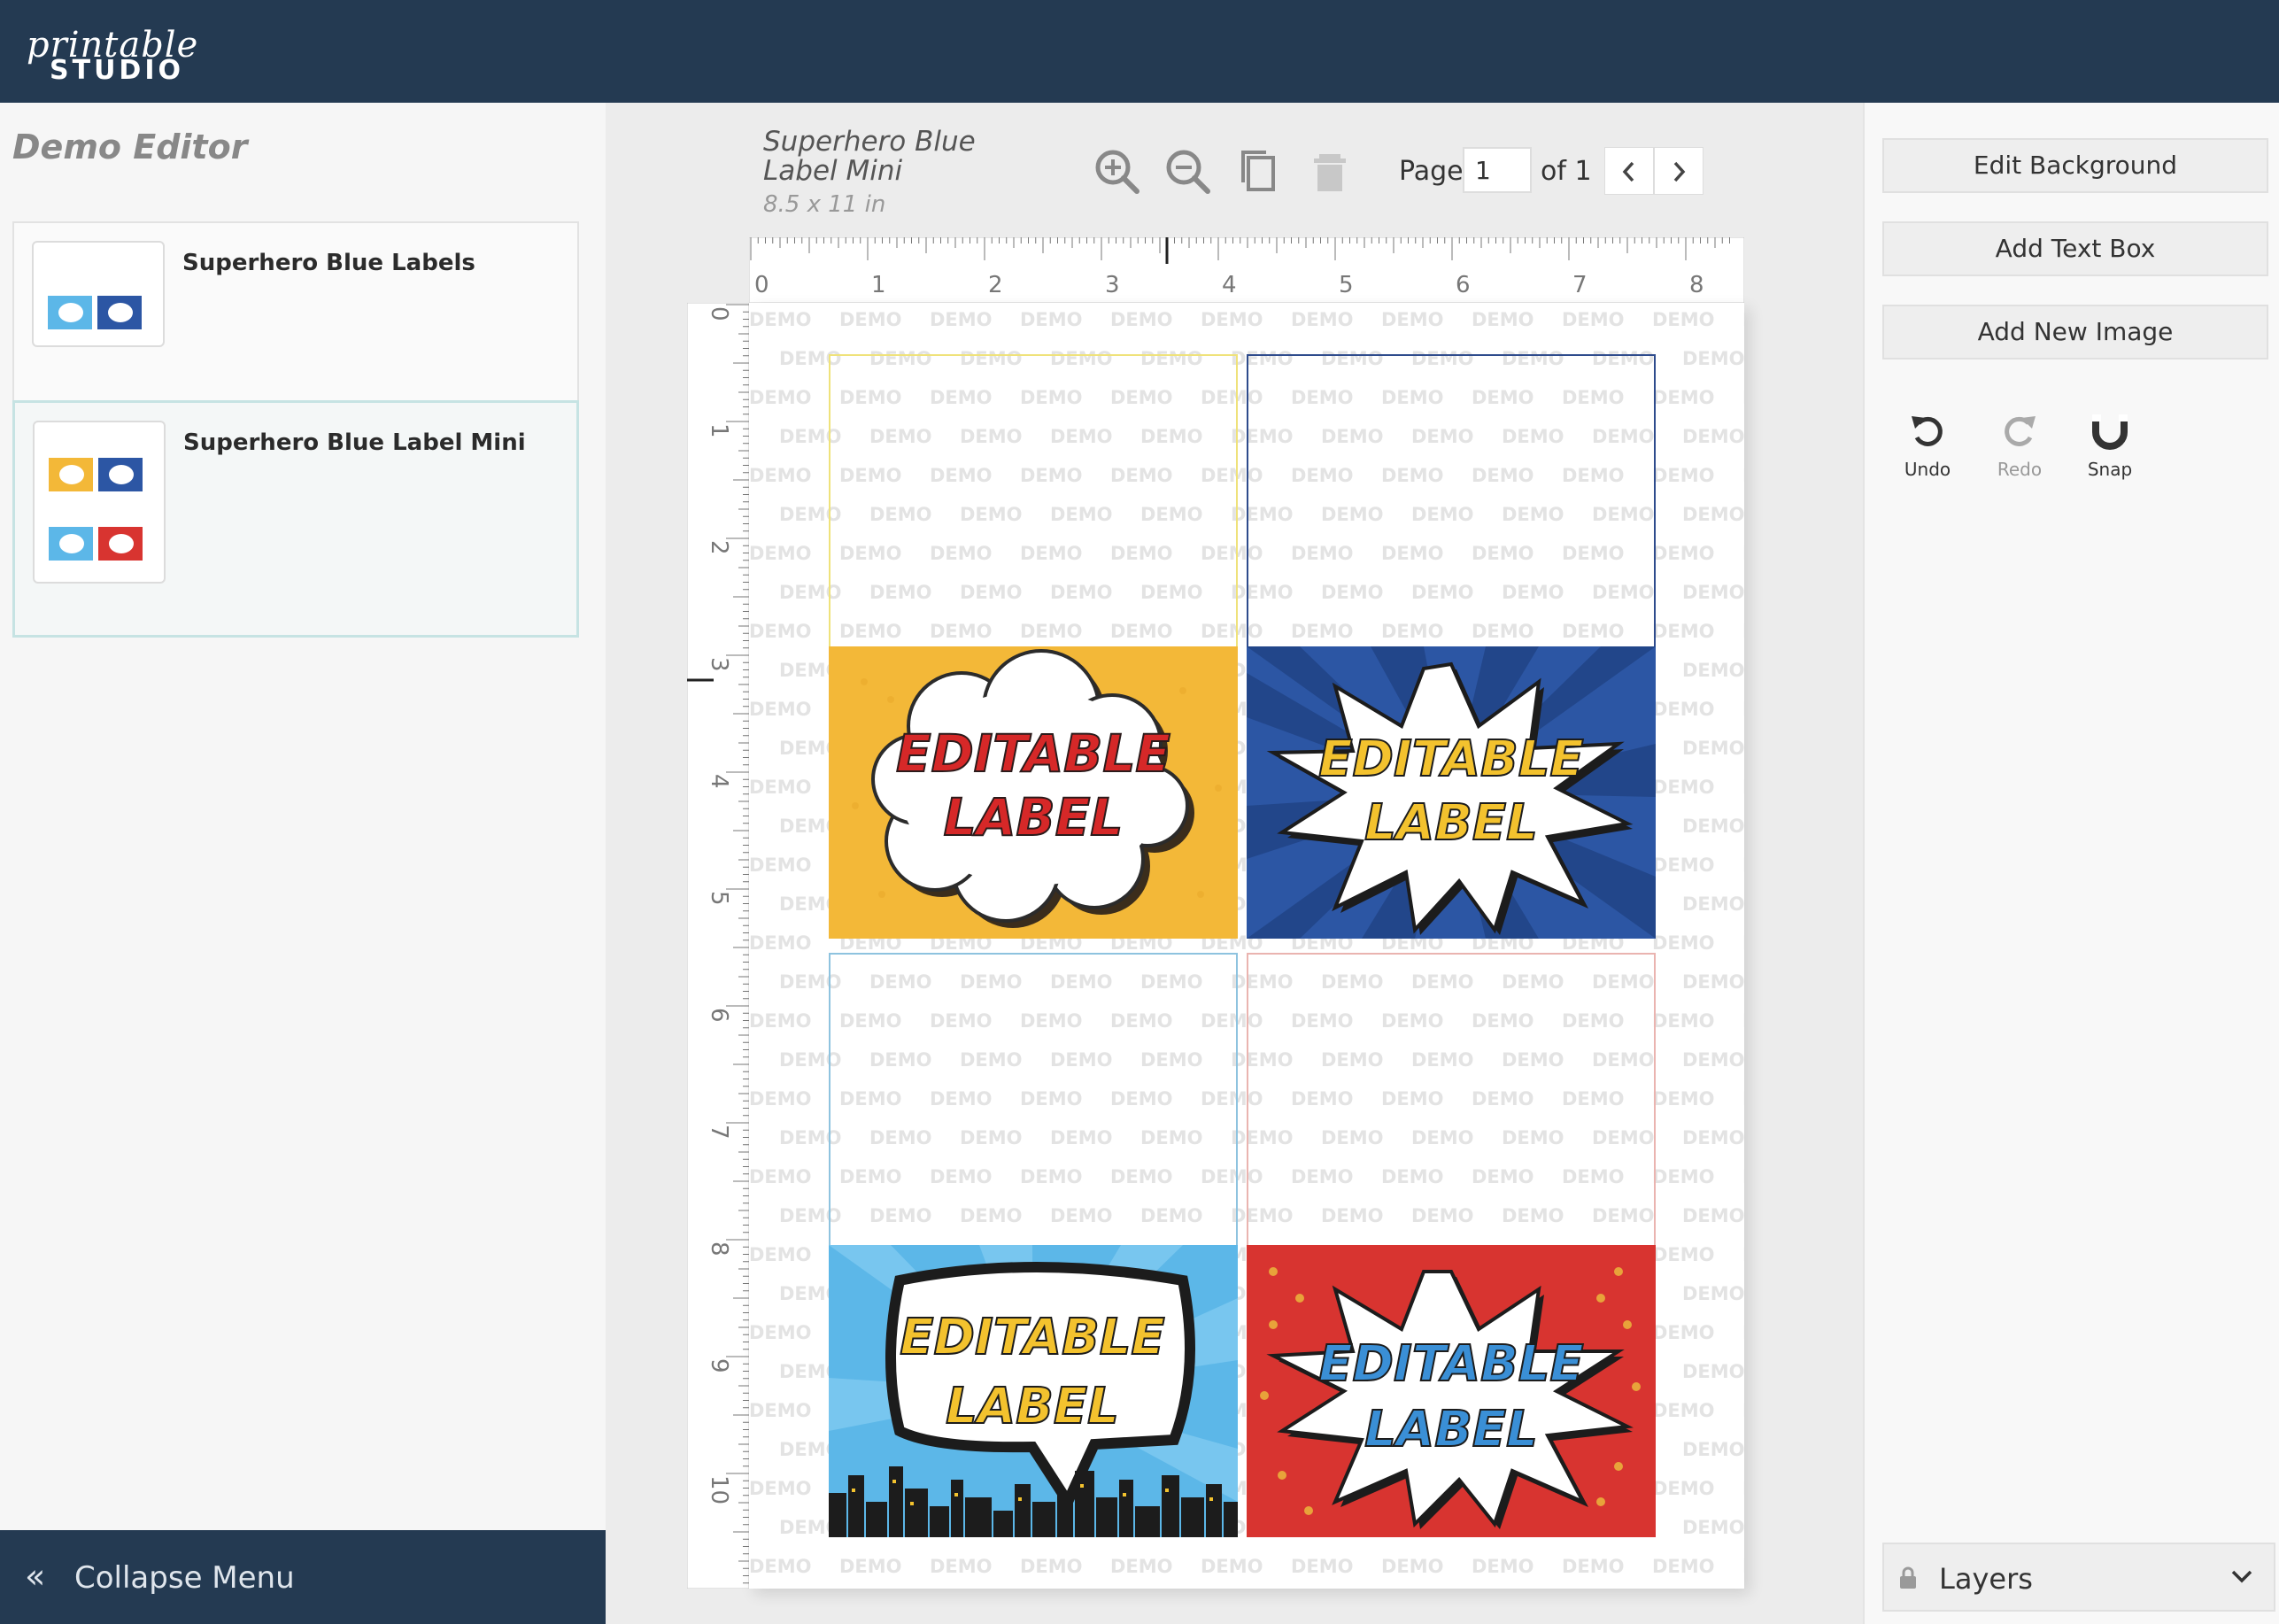 This screenshot has width=2279, height=1624. Describe the element at coordinates (295, 519) in the screenshot. I see `template-item-superhero-blue-label-mini: Superhero Blue Label Mini` at that location.